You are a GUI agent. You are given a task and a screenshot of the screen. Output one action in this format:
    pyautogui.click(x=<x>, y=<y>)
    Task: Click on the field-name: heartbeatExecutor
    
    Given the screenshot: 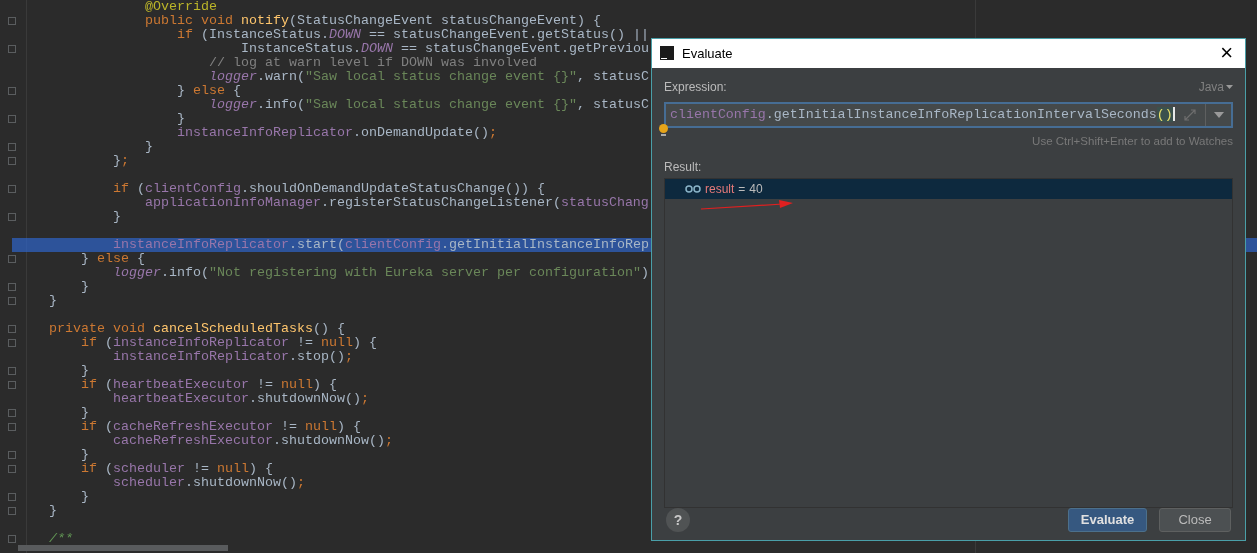 What is the action you would take?
    pyautogui.click(x=181, y=384)
    